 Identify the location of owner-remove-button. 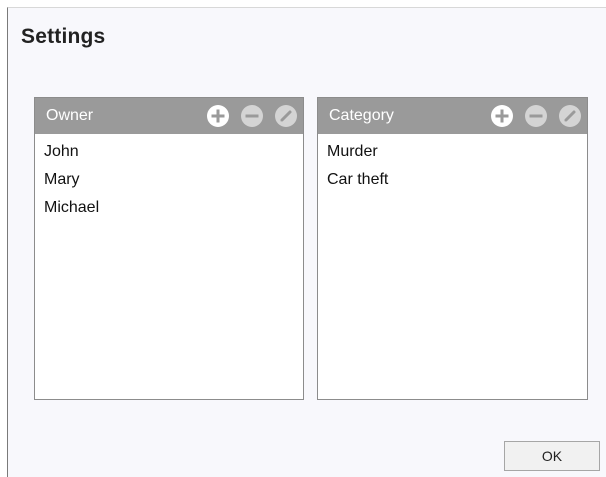
(252, 116).